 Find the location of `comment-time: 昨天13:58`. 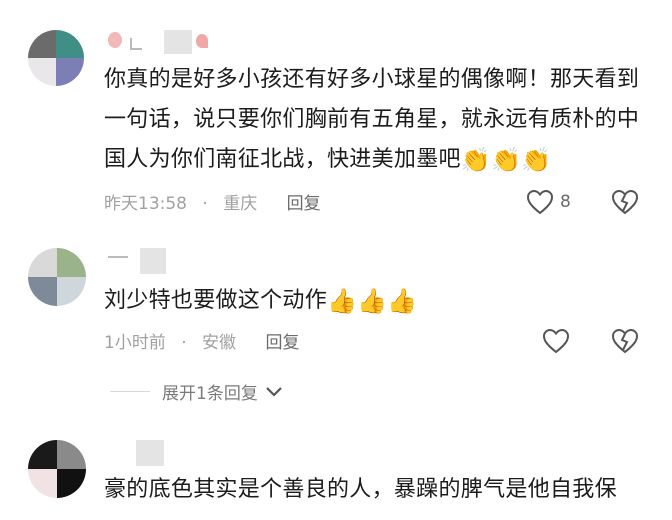

comment-time: 昨天13:58 is located at coordinates (145, 204).